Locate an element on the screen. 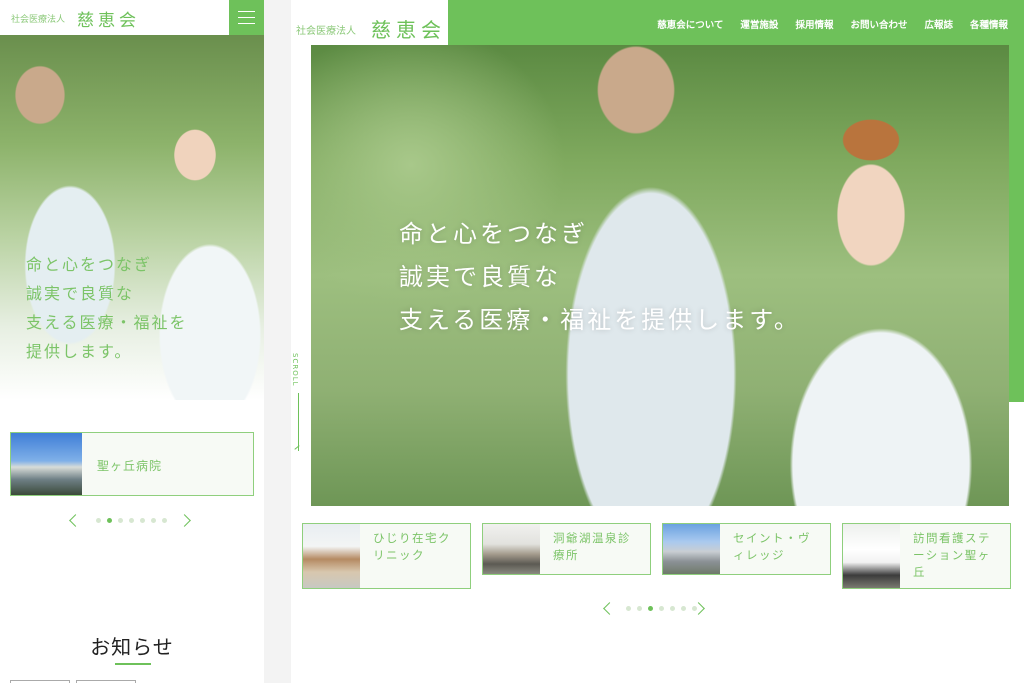 Image resolution: width=1024 pixels, height=683 pixels. hero-accent-strip is located at coordinates (1016, 223).